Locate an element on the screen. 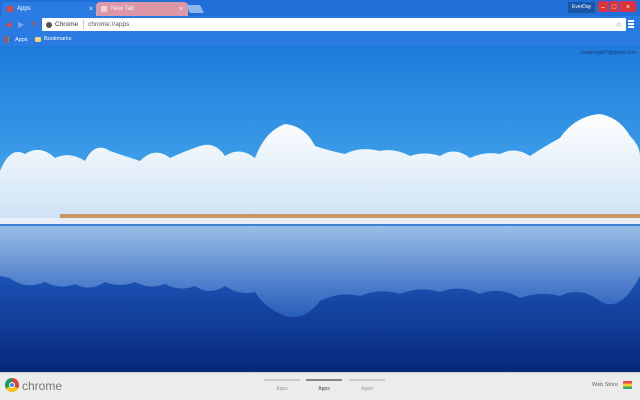 The width and height of the screenshot is (640, 400). site-chip: Chrome is located at coordinates (63, 24).